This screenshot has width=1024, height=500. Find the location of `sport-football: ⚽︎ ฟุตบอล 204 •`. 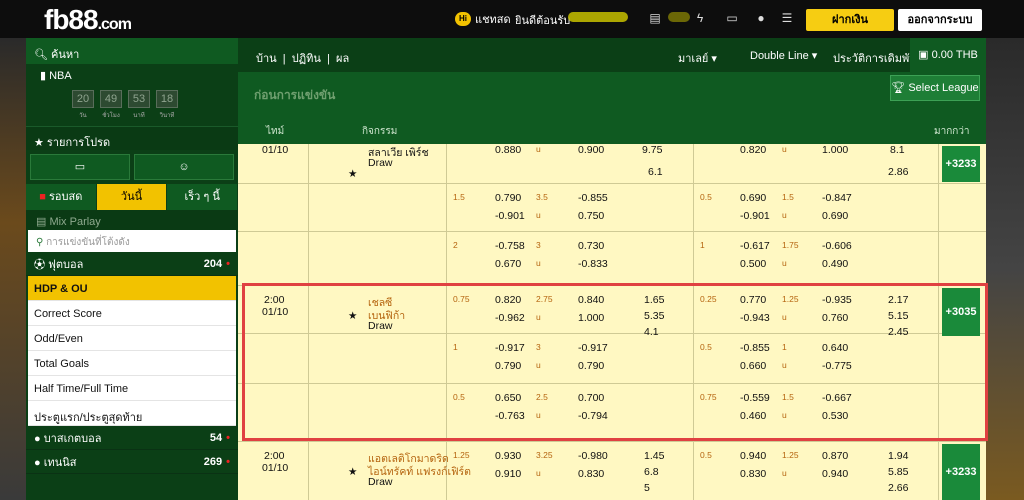

sport-football: ⚽︎ ฟุตบอล 204 • is located at coordinates (132, 264).